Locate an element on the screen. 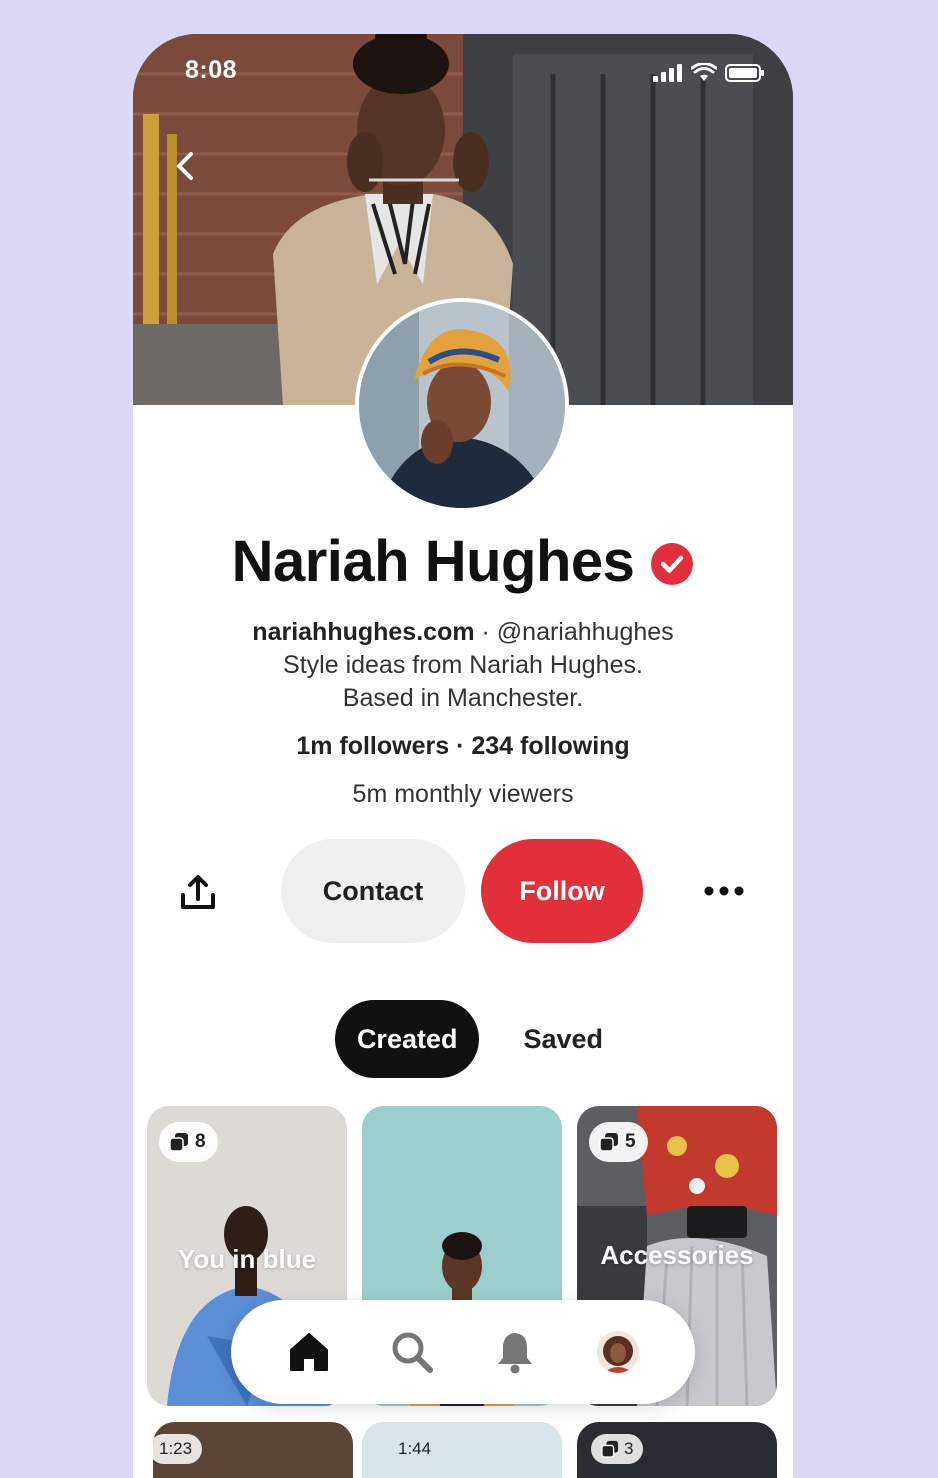  nav-profile is located at coordinates (618, 1352).